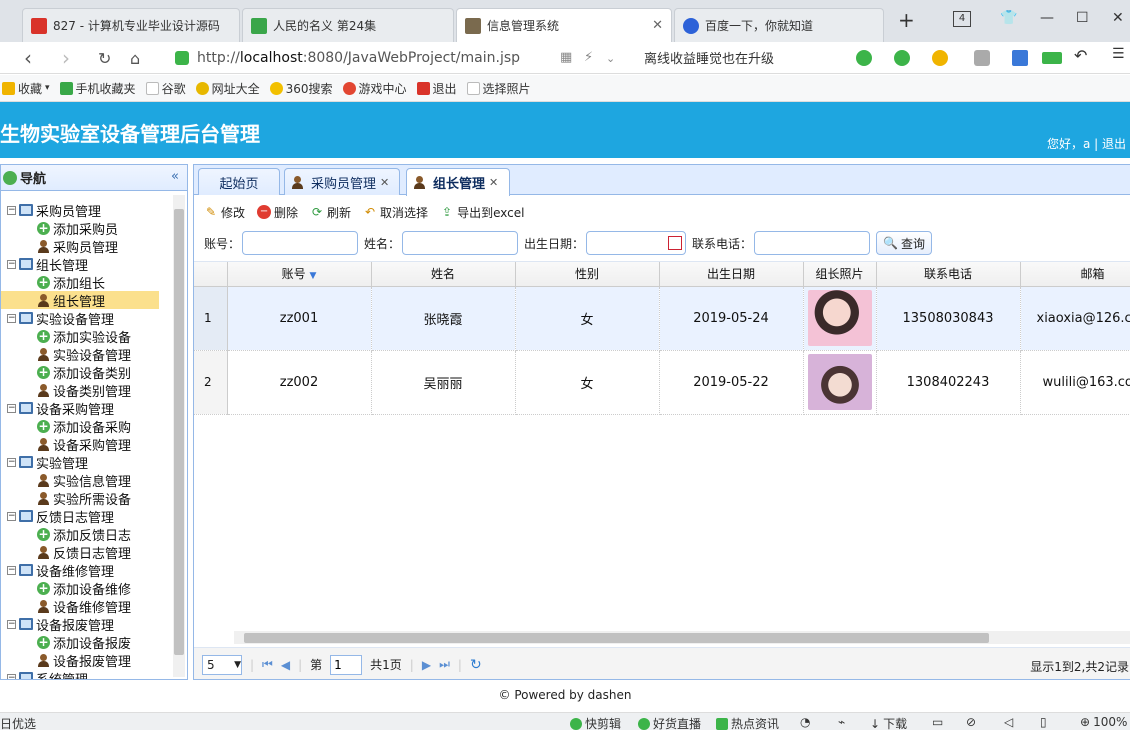 Image resolution: width=1130 pixels, height=732 pixels. Describe the element at coordinates (426, 665) in the screenshot. I see `next-page-icon: ▶` at that location.